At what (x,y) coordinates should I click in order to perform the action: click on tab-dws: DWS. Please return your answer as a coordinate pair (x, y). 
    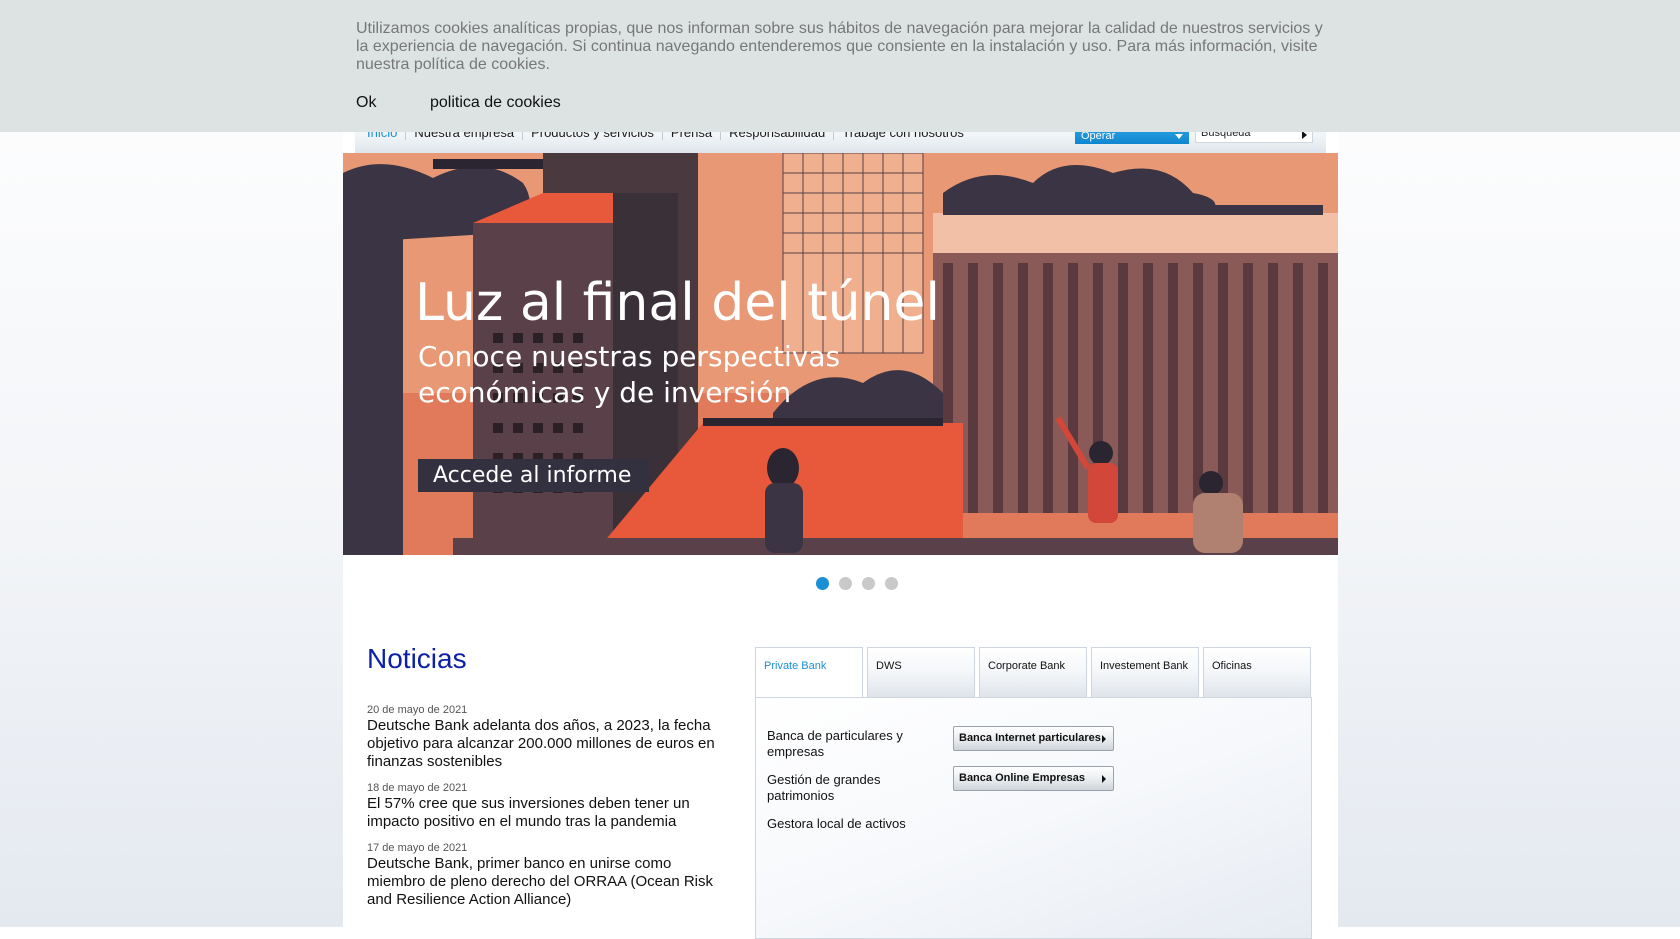
    Looking at the image, I should click on (921, 672).